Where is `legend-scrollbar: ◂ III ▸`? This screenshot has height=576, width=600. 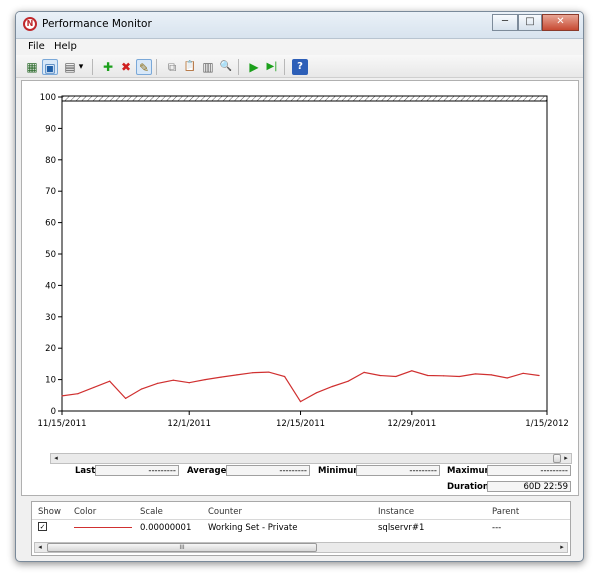
legend-scrollbar: ◂ III ▸ is located at coordinates (301, 547).